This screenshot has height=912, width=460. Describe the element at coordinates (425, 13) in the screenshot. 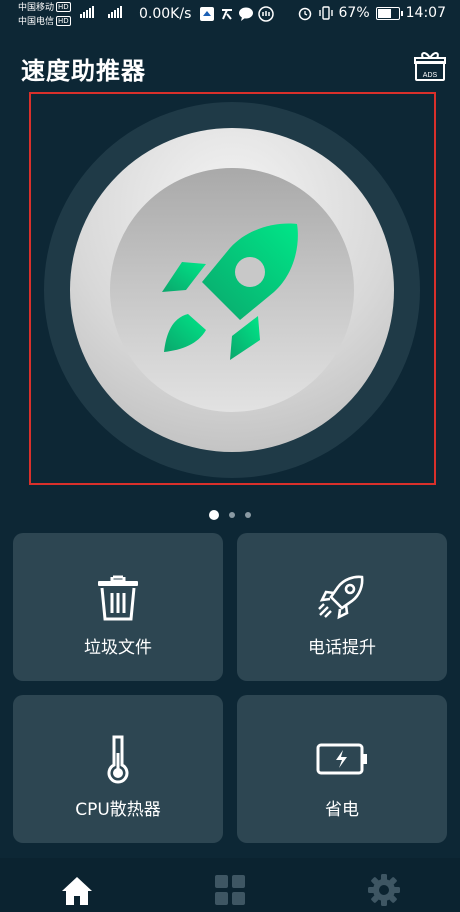

I see `clock: 14:07` at that location.